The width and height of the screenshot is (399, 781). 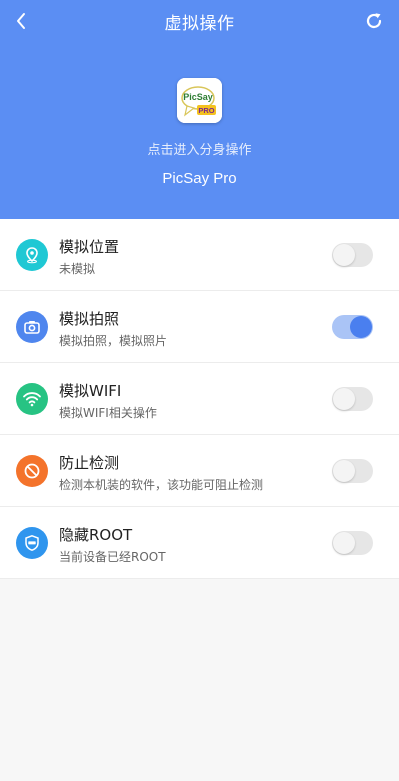 What do you see at coordinates (89, 247) in the screenshot?
I see `setting-title: 模拟位置` at bounding box center [89, 247].